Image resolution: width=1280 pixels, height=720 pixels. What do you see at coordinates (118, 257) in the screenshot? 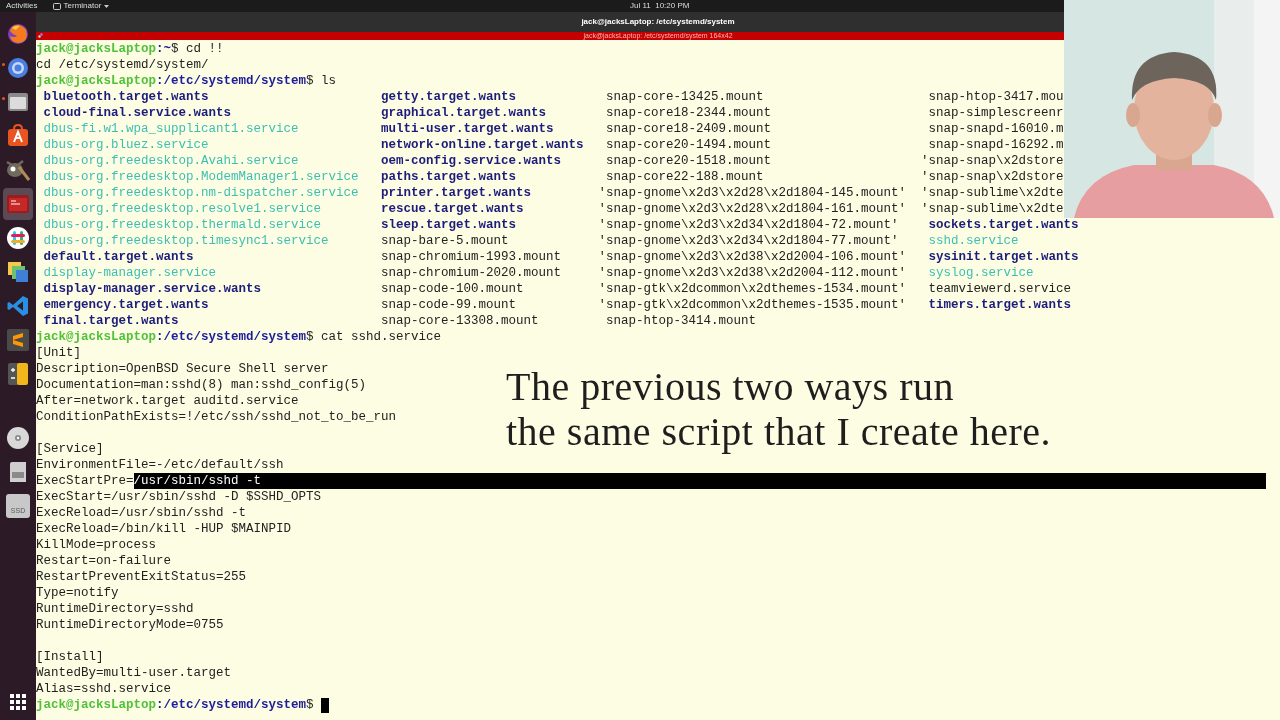
I see `file-name: default.target.wants` at bounding box center [118, 257].